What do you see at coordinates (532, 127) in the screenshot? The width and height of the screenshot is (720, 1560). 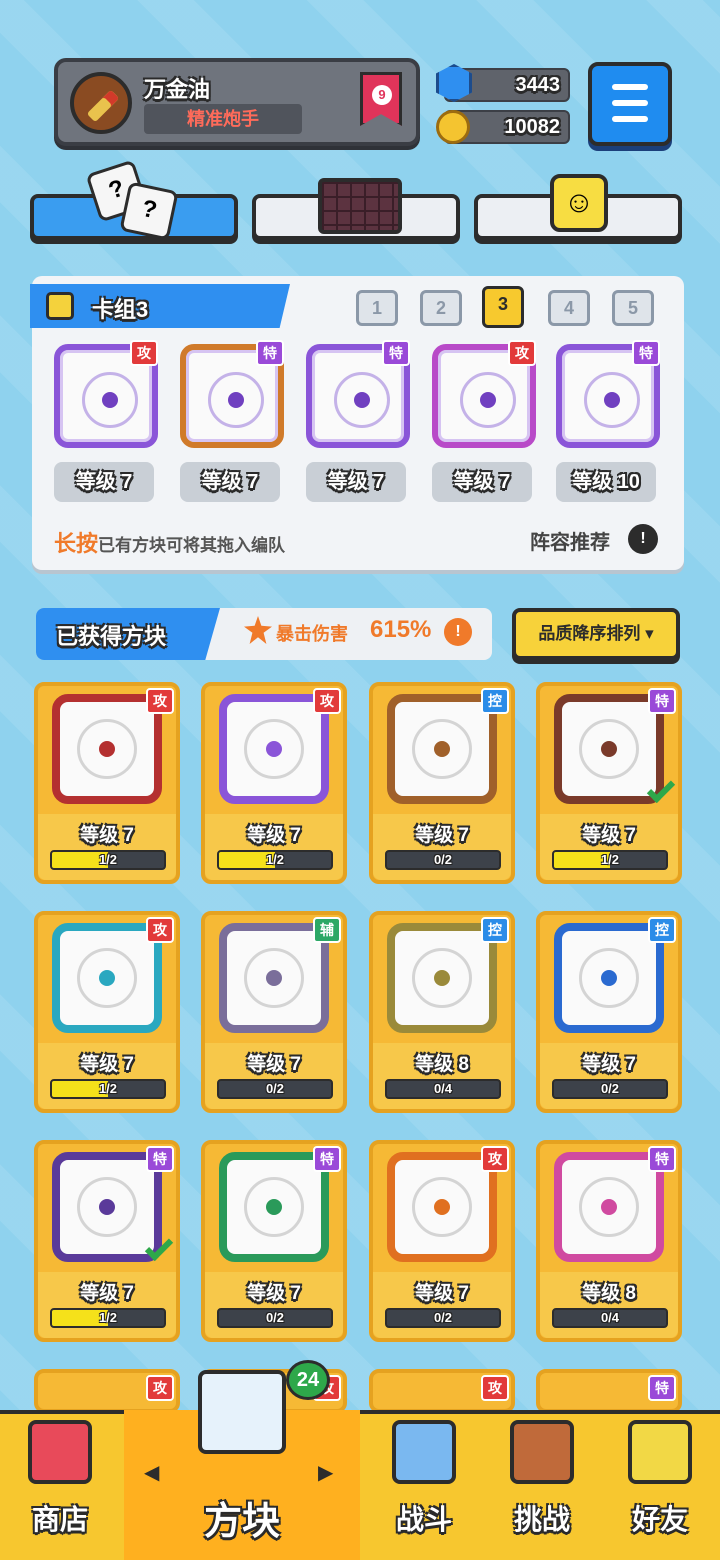 I see `coin-count: 10082` at bounding box center [532, 127].